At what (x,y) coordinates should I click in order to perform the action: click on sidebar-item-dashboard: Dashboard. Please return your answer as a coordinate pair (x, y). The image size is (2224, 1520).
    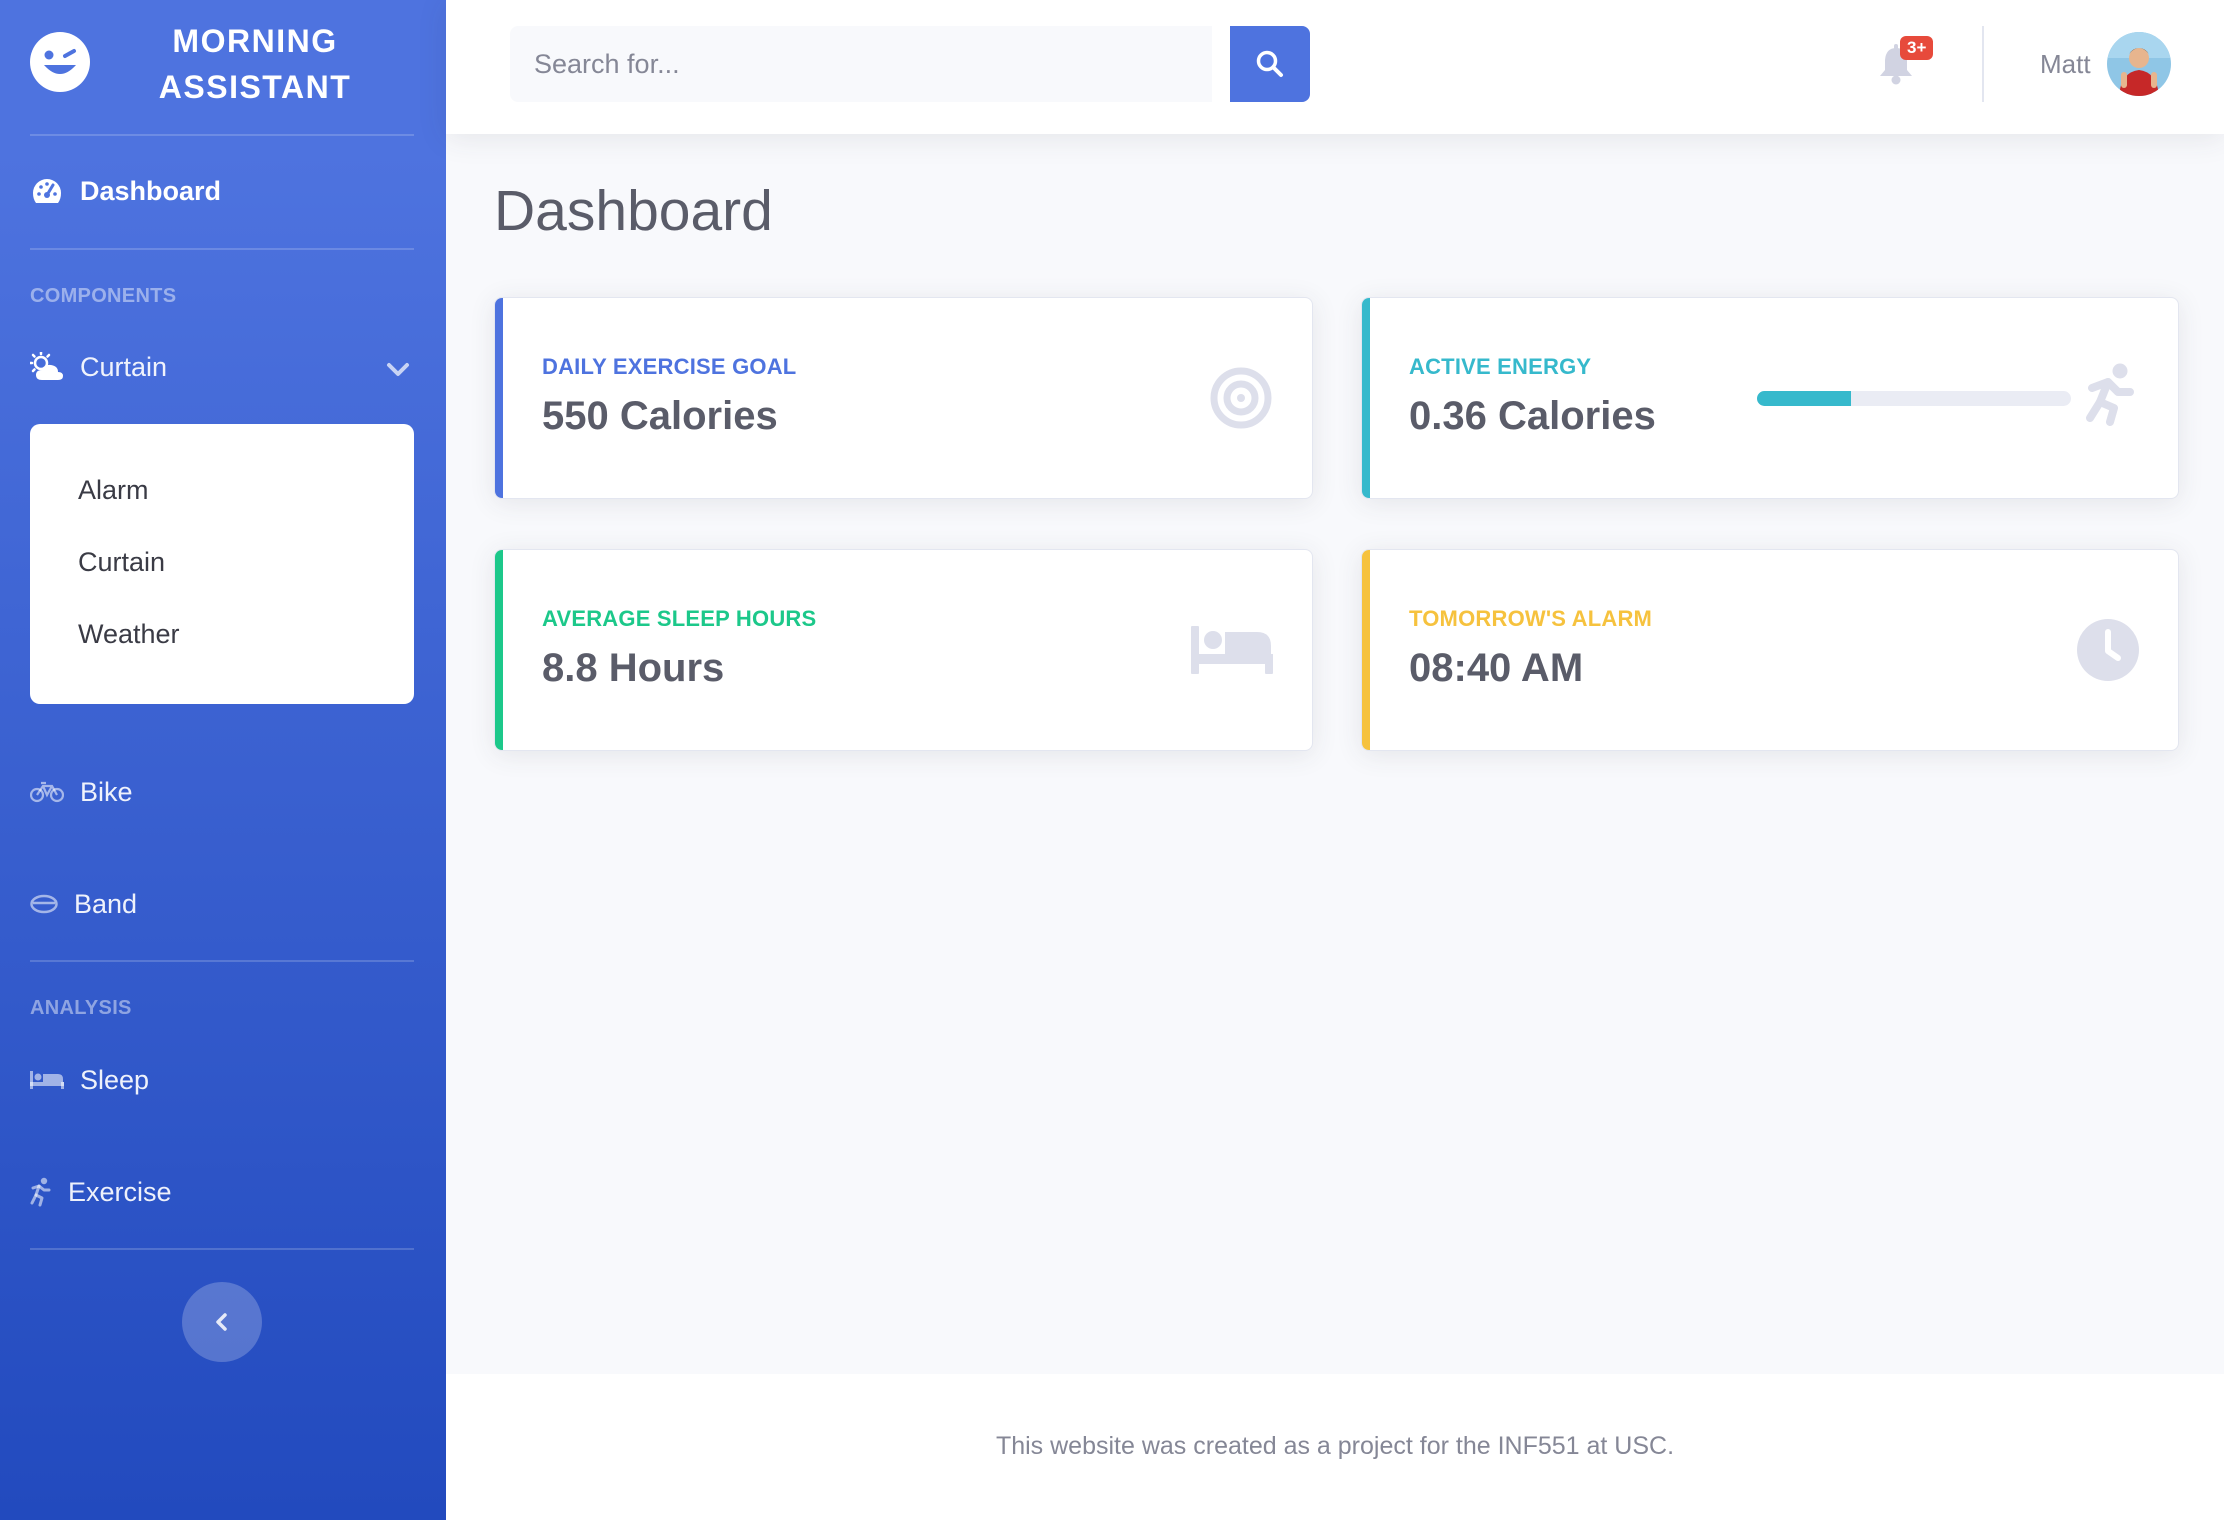
    Looking at the image, I should click on (125, 191).